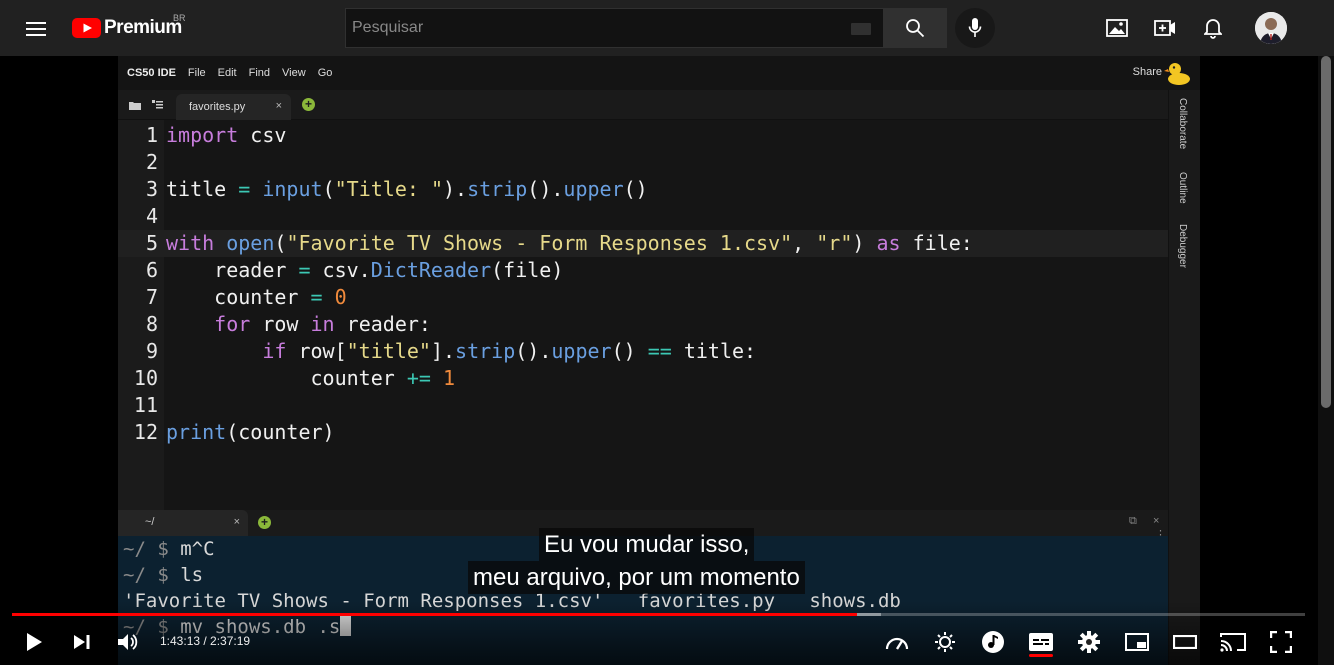 The image size is (1334, 665). I want to click on code-line: 4, so click(643, 216).